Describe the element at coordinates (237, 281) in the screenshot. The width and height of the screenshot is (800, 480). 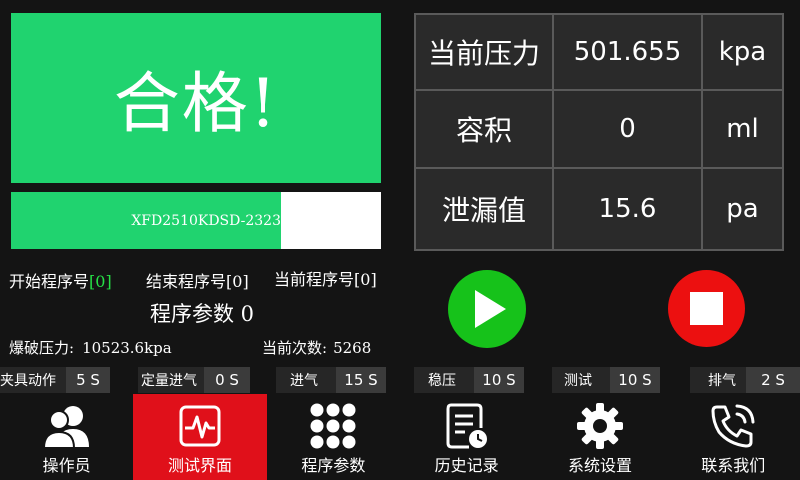
I see `end-program-value: [0]` at that location.